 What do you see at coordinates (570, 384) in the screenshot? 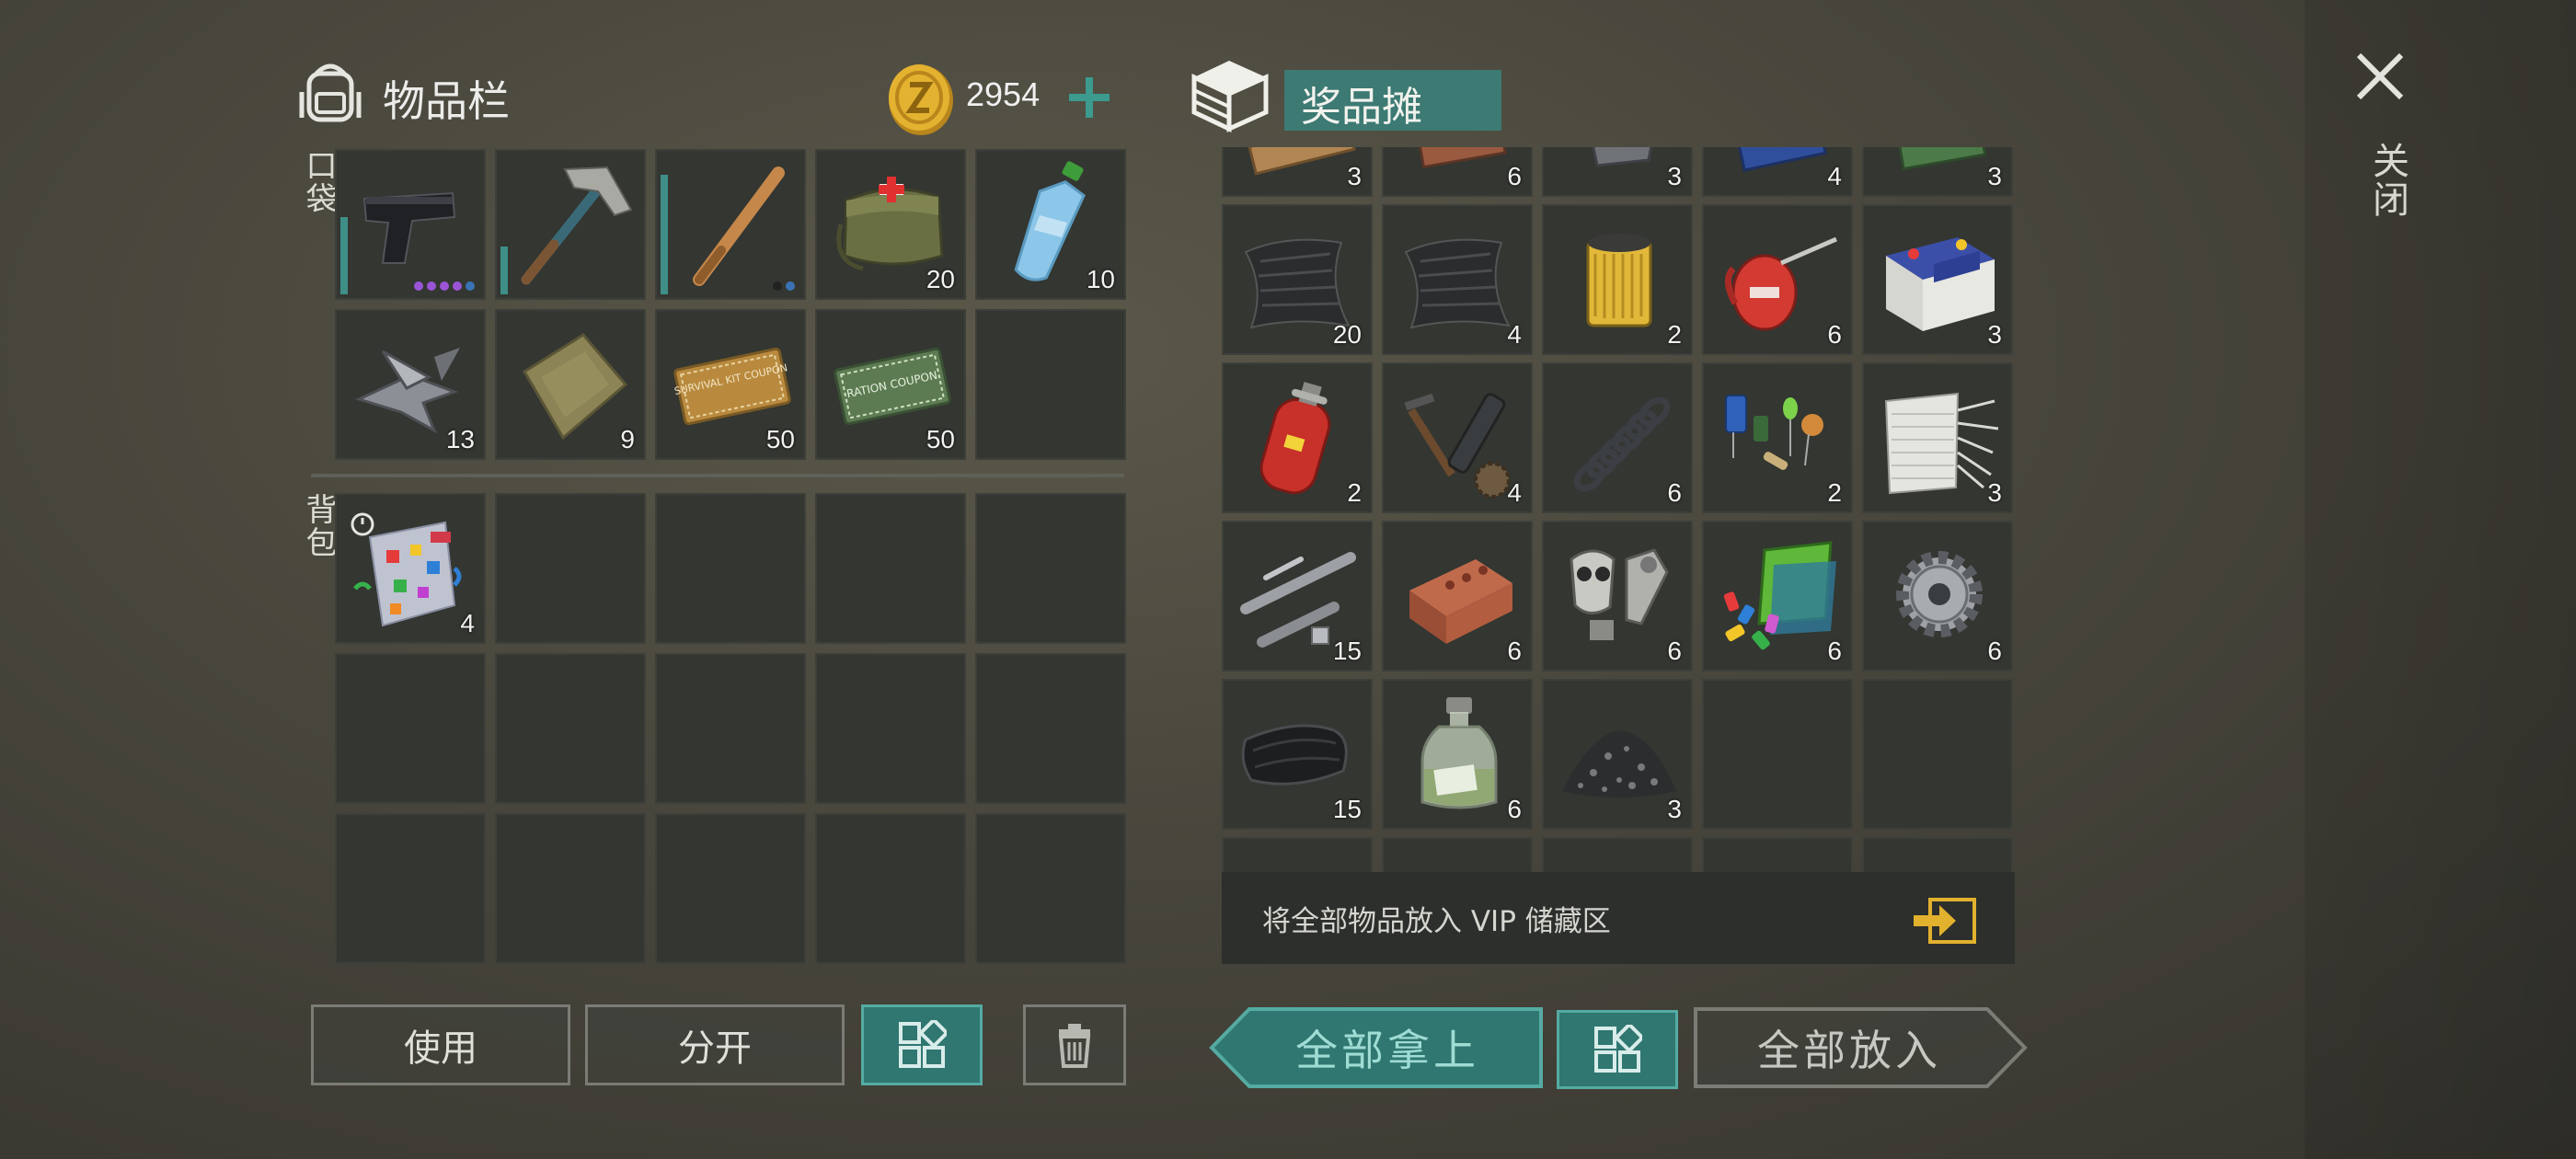
I see `inventory-slot: 9` at bounding box center [570, 384].